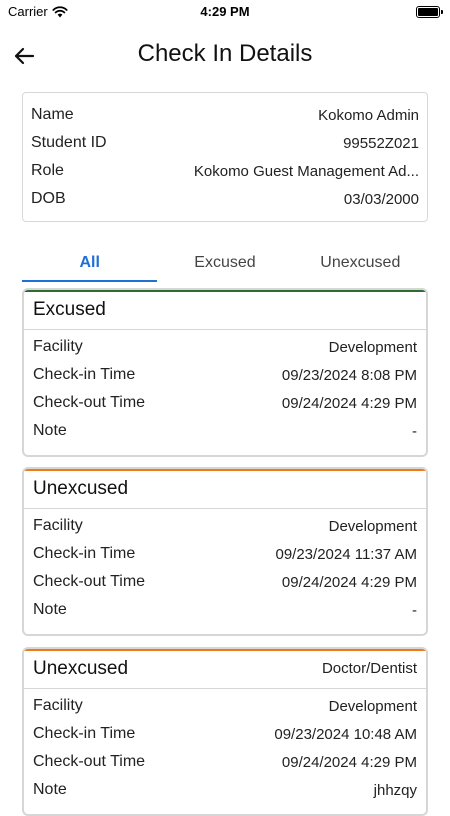  What do you see at coordinates (346, 554) in the screenshot?
I see `record-value: 09/23/2024 11:37 AM` at bounding box center [346, 554].